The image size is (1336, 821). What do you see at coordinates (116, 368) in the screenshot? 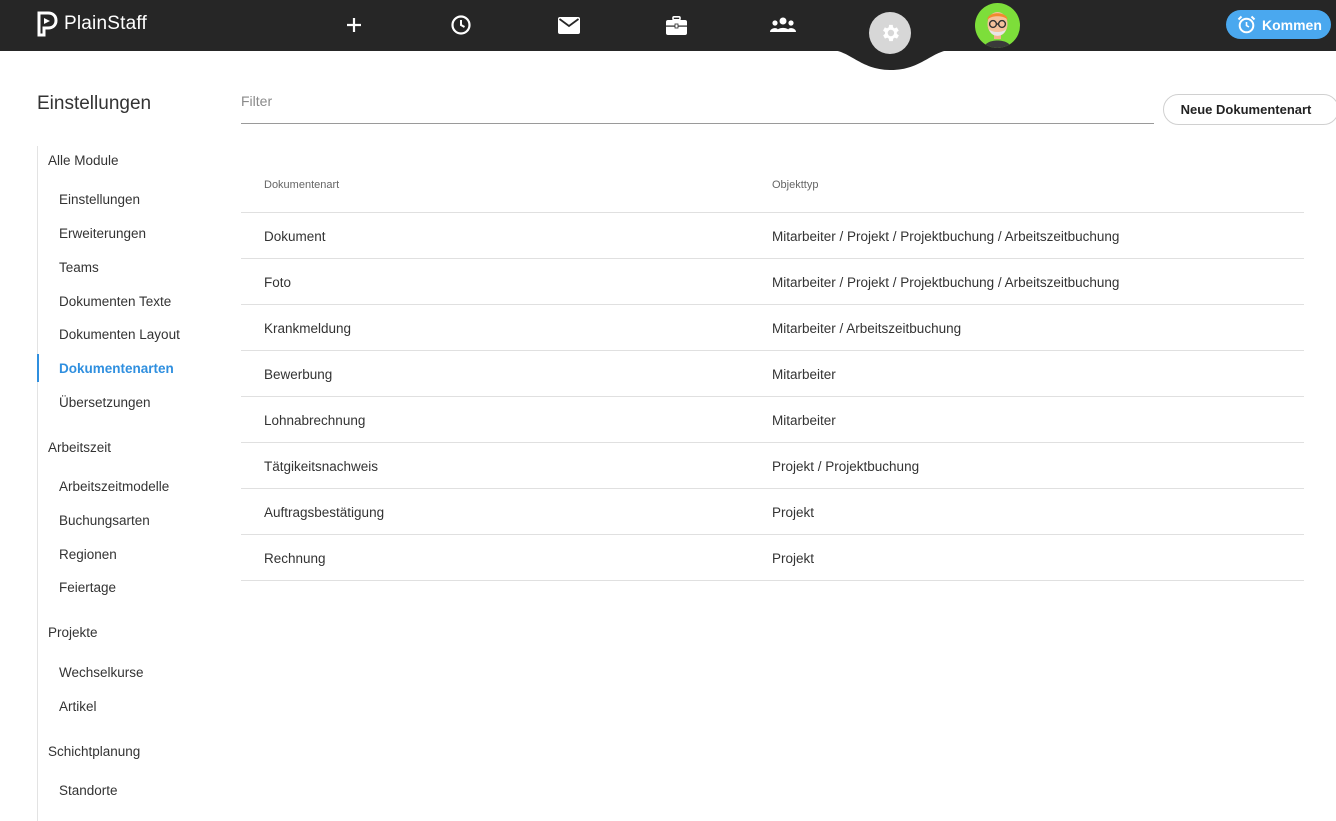
I see `sidebar-item-dokumentenarten: Dokumentenarten` at bounding box center [116, 368].